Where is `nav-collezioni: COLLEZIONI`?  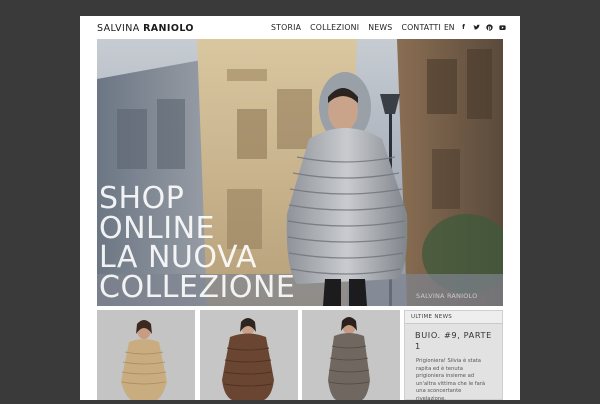
nav-collezioni: COLLEZIONI is located at coordinates (334, 27).